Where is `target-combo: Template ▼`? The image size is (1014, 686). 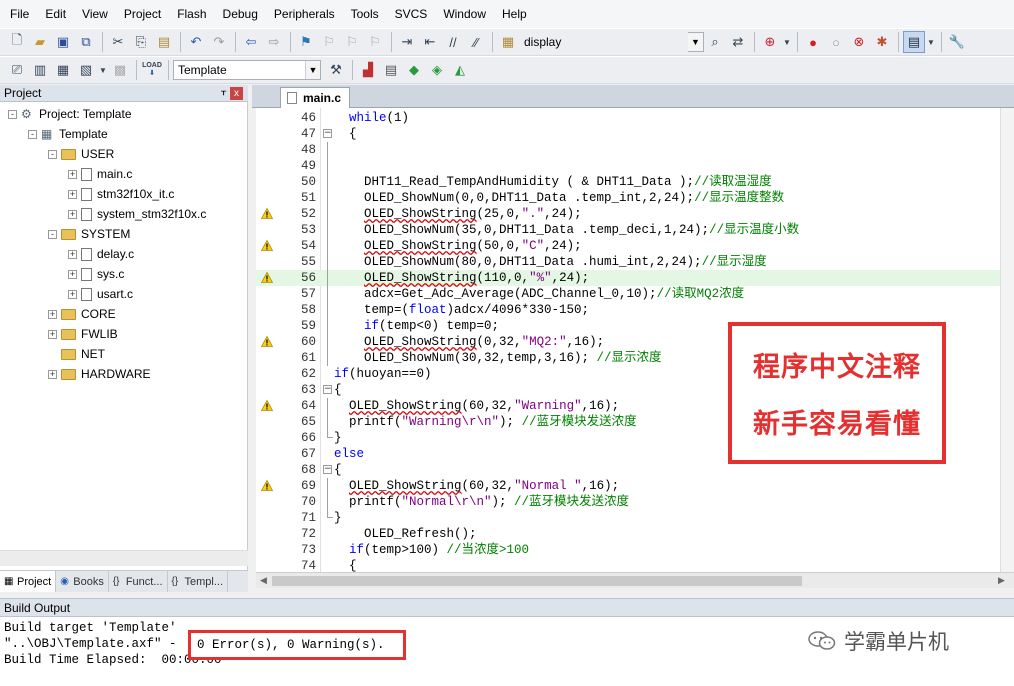
target-combo: Template ▼ is located at coordinates (247, 70).